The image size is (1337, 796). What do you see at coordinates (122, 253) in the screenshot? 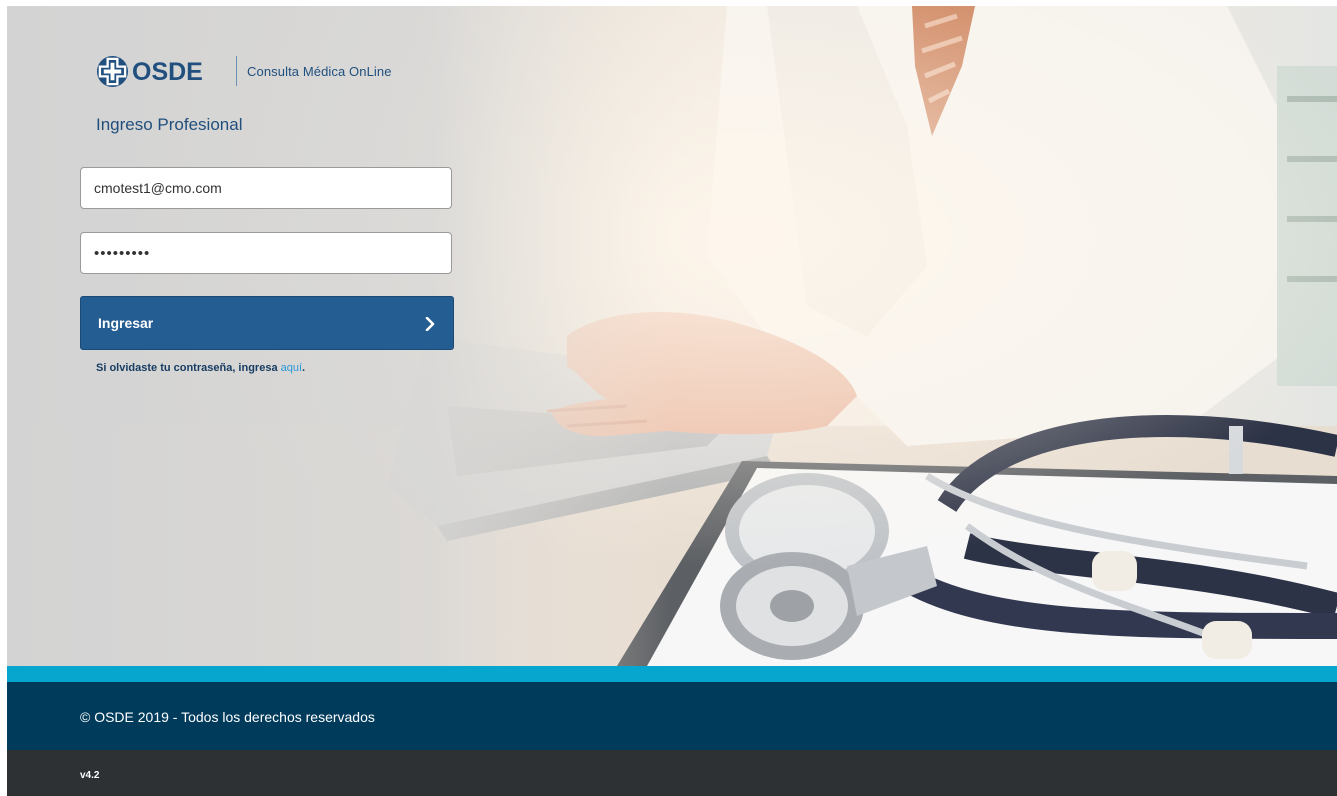
I see `password-value: •••••••••` at bounding box center [122, 253].